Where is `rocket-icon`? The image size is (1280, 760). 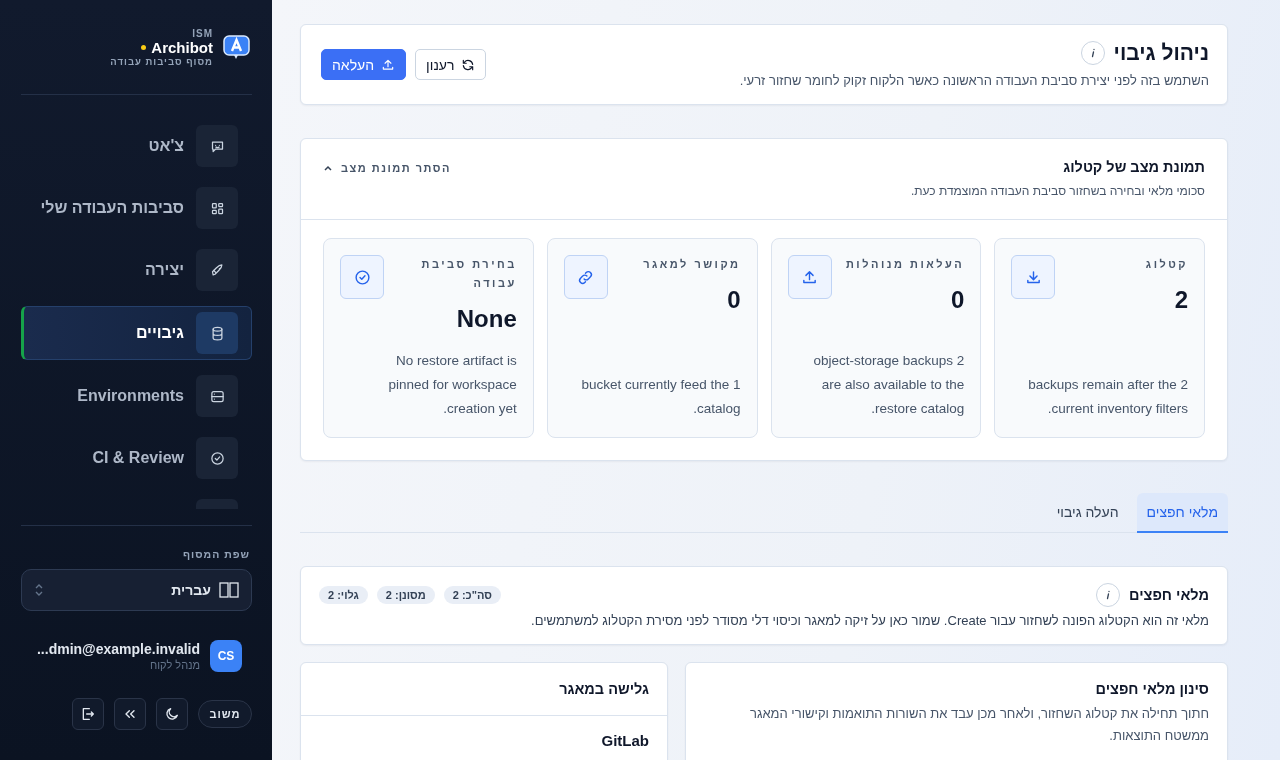
rocket-icon is located at coordinates (217, 270).